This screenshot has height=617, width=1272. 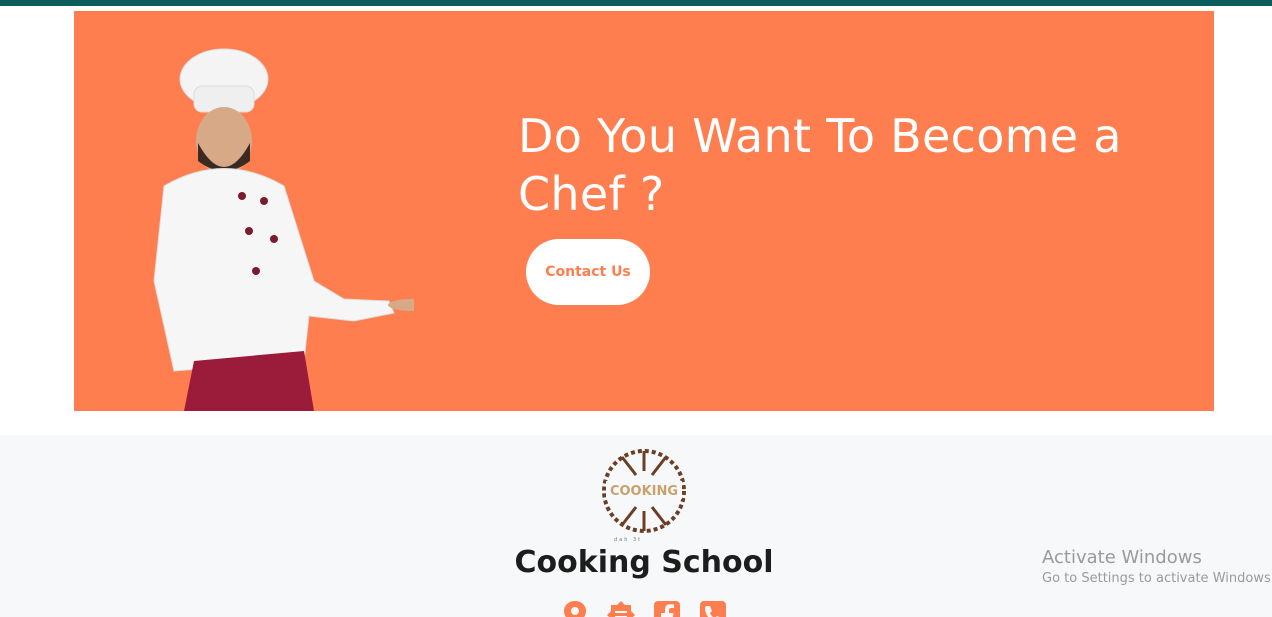 I want to click on top-strip, so click(x=636, y=3).